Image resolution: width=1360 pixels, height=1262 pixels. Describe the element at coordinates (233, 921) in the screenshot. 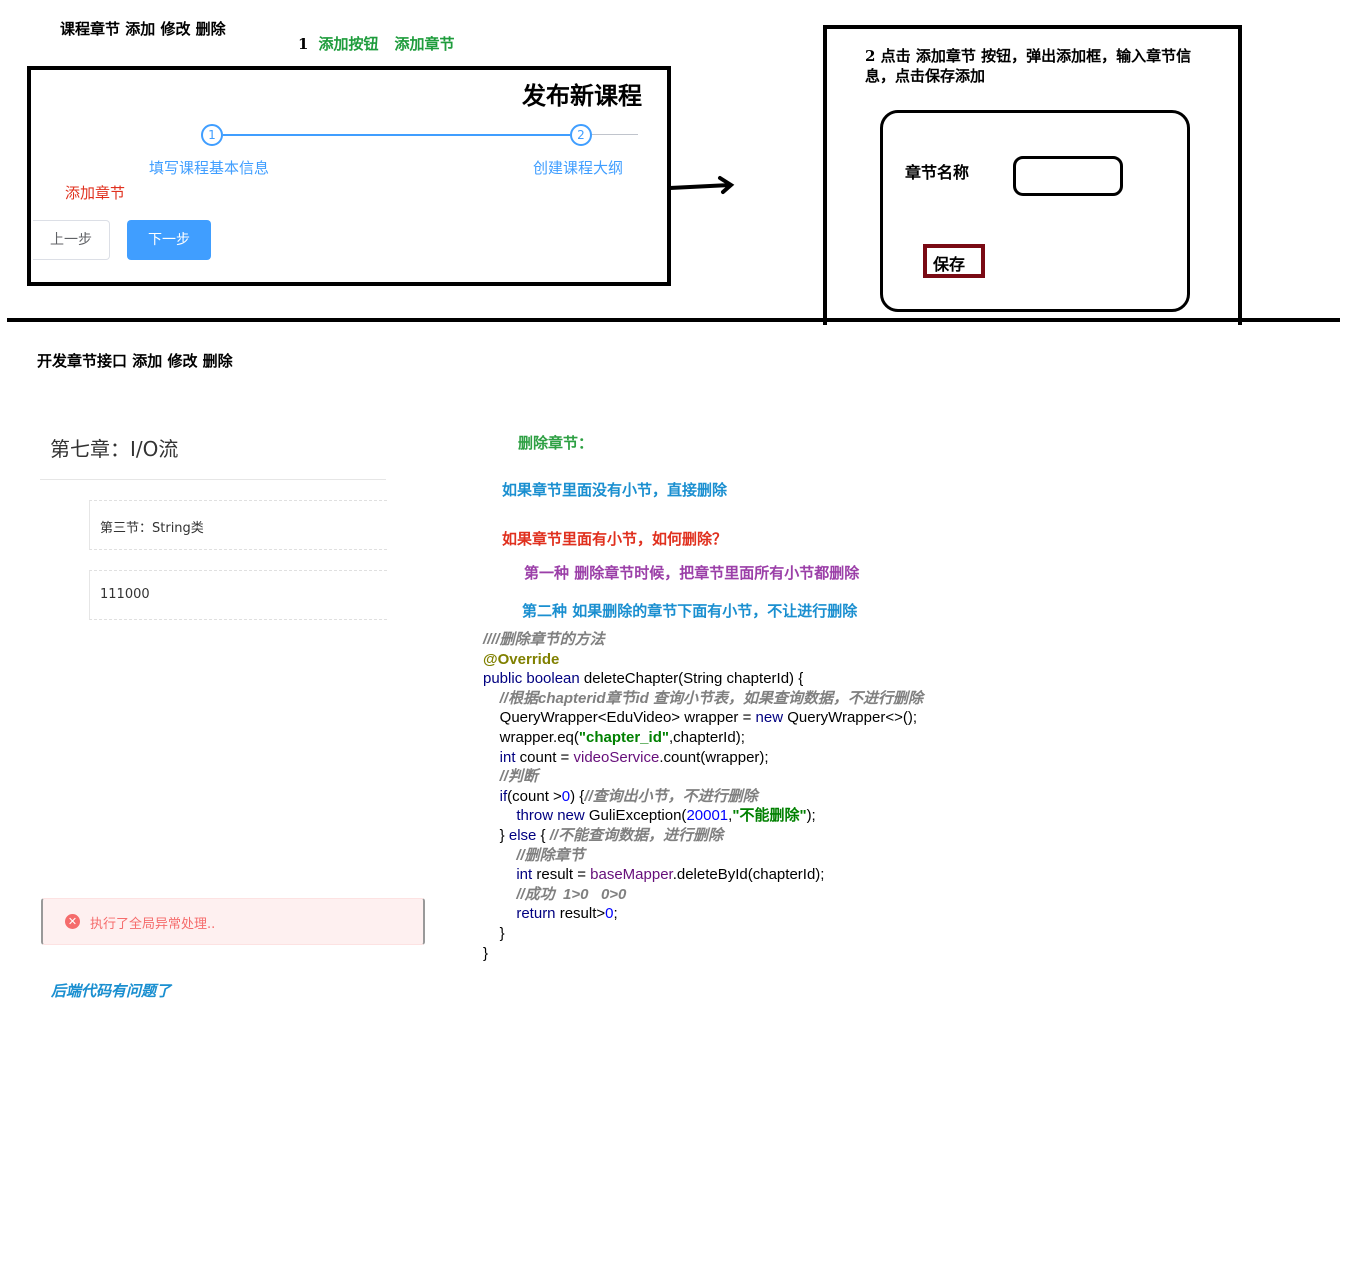

I see `error-toast: ✕ 执行了全局异常处理..` at that location.